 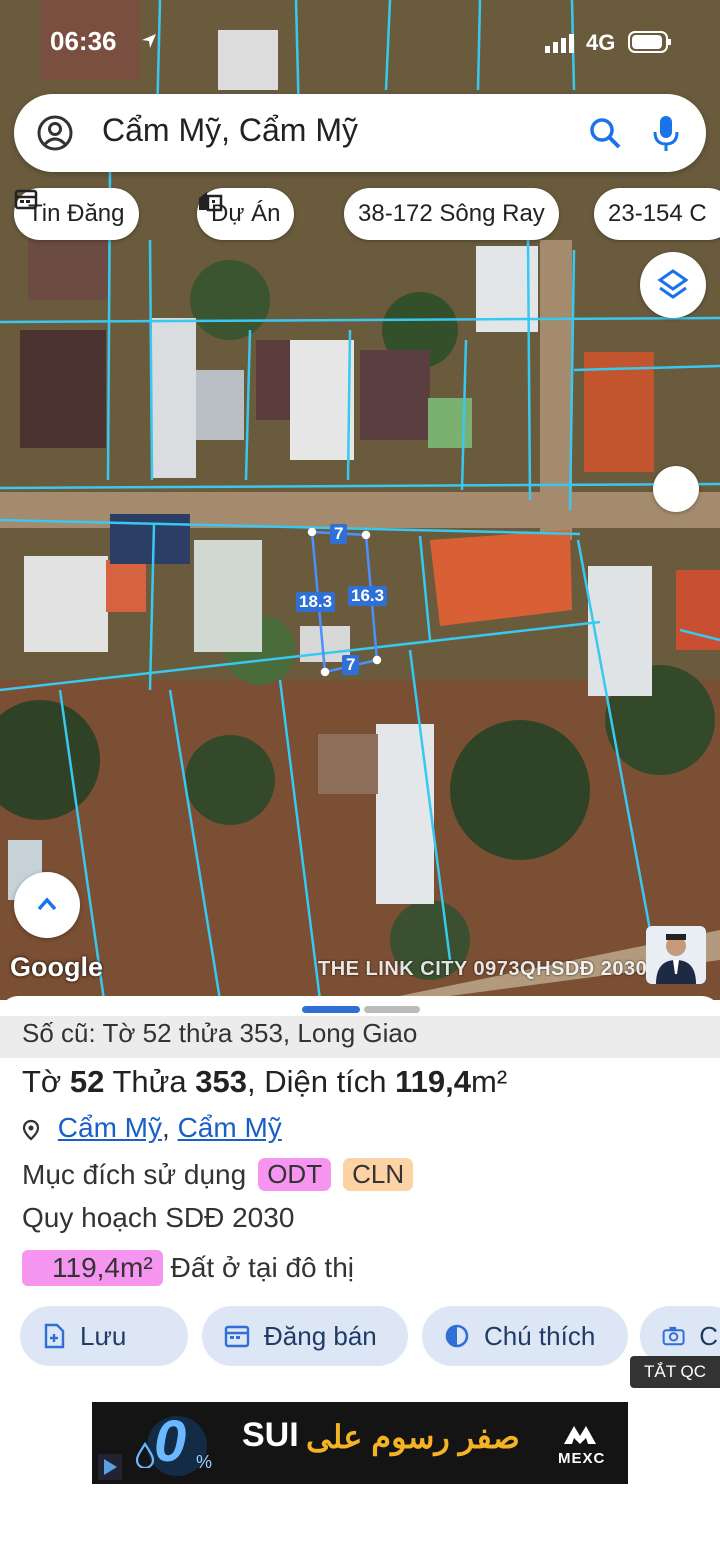 What do you see at coordinates (708, 1335) in the screenshot?
I see `camera-label: C` at bounding box center [708, 1335].